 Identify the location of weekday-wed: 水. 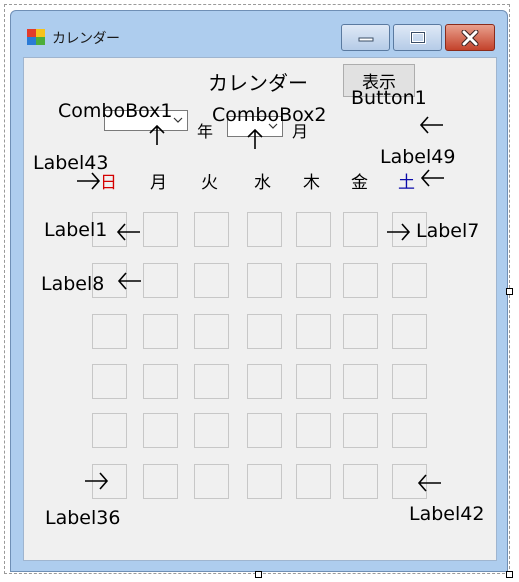
(262, 183).